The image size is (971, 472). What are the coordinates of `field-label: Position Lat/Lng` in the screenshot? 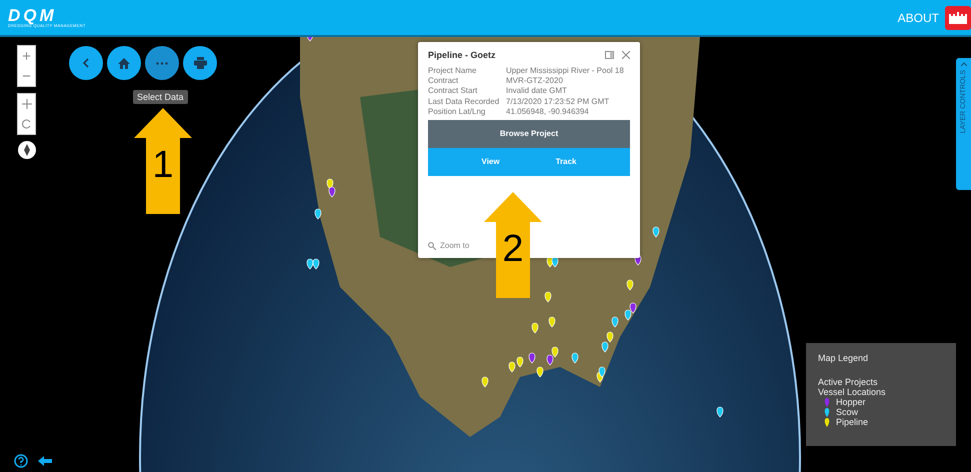 It's located at (457, 111).